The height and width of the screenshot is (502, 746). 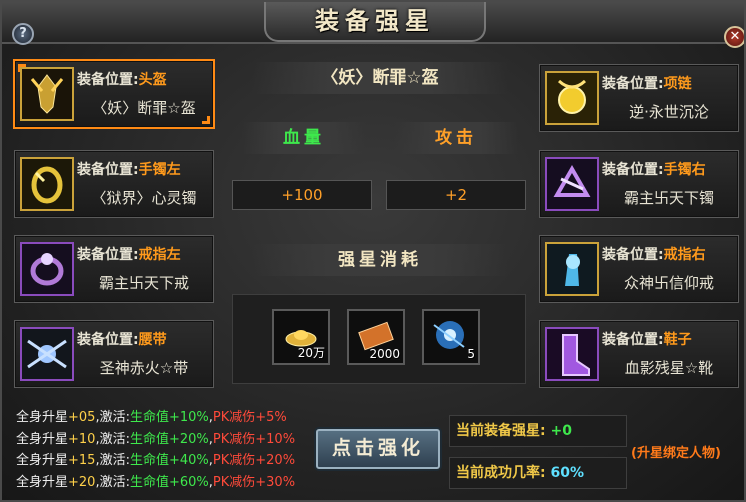 I want to click on equipment-name: 血影残星☆靴, so click(x=669, y=368).